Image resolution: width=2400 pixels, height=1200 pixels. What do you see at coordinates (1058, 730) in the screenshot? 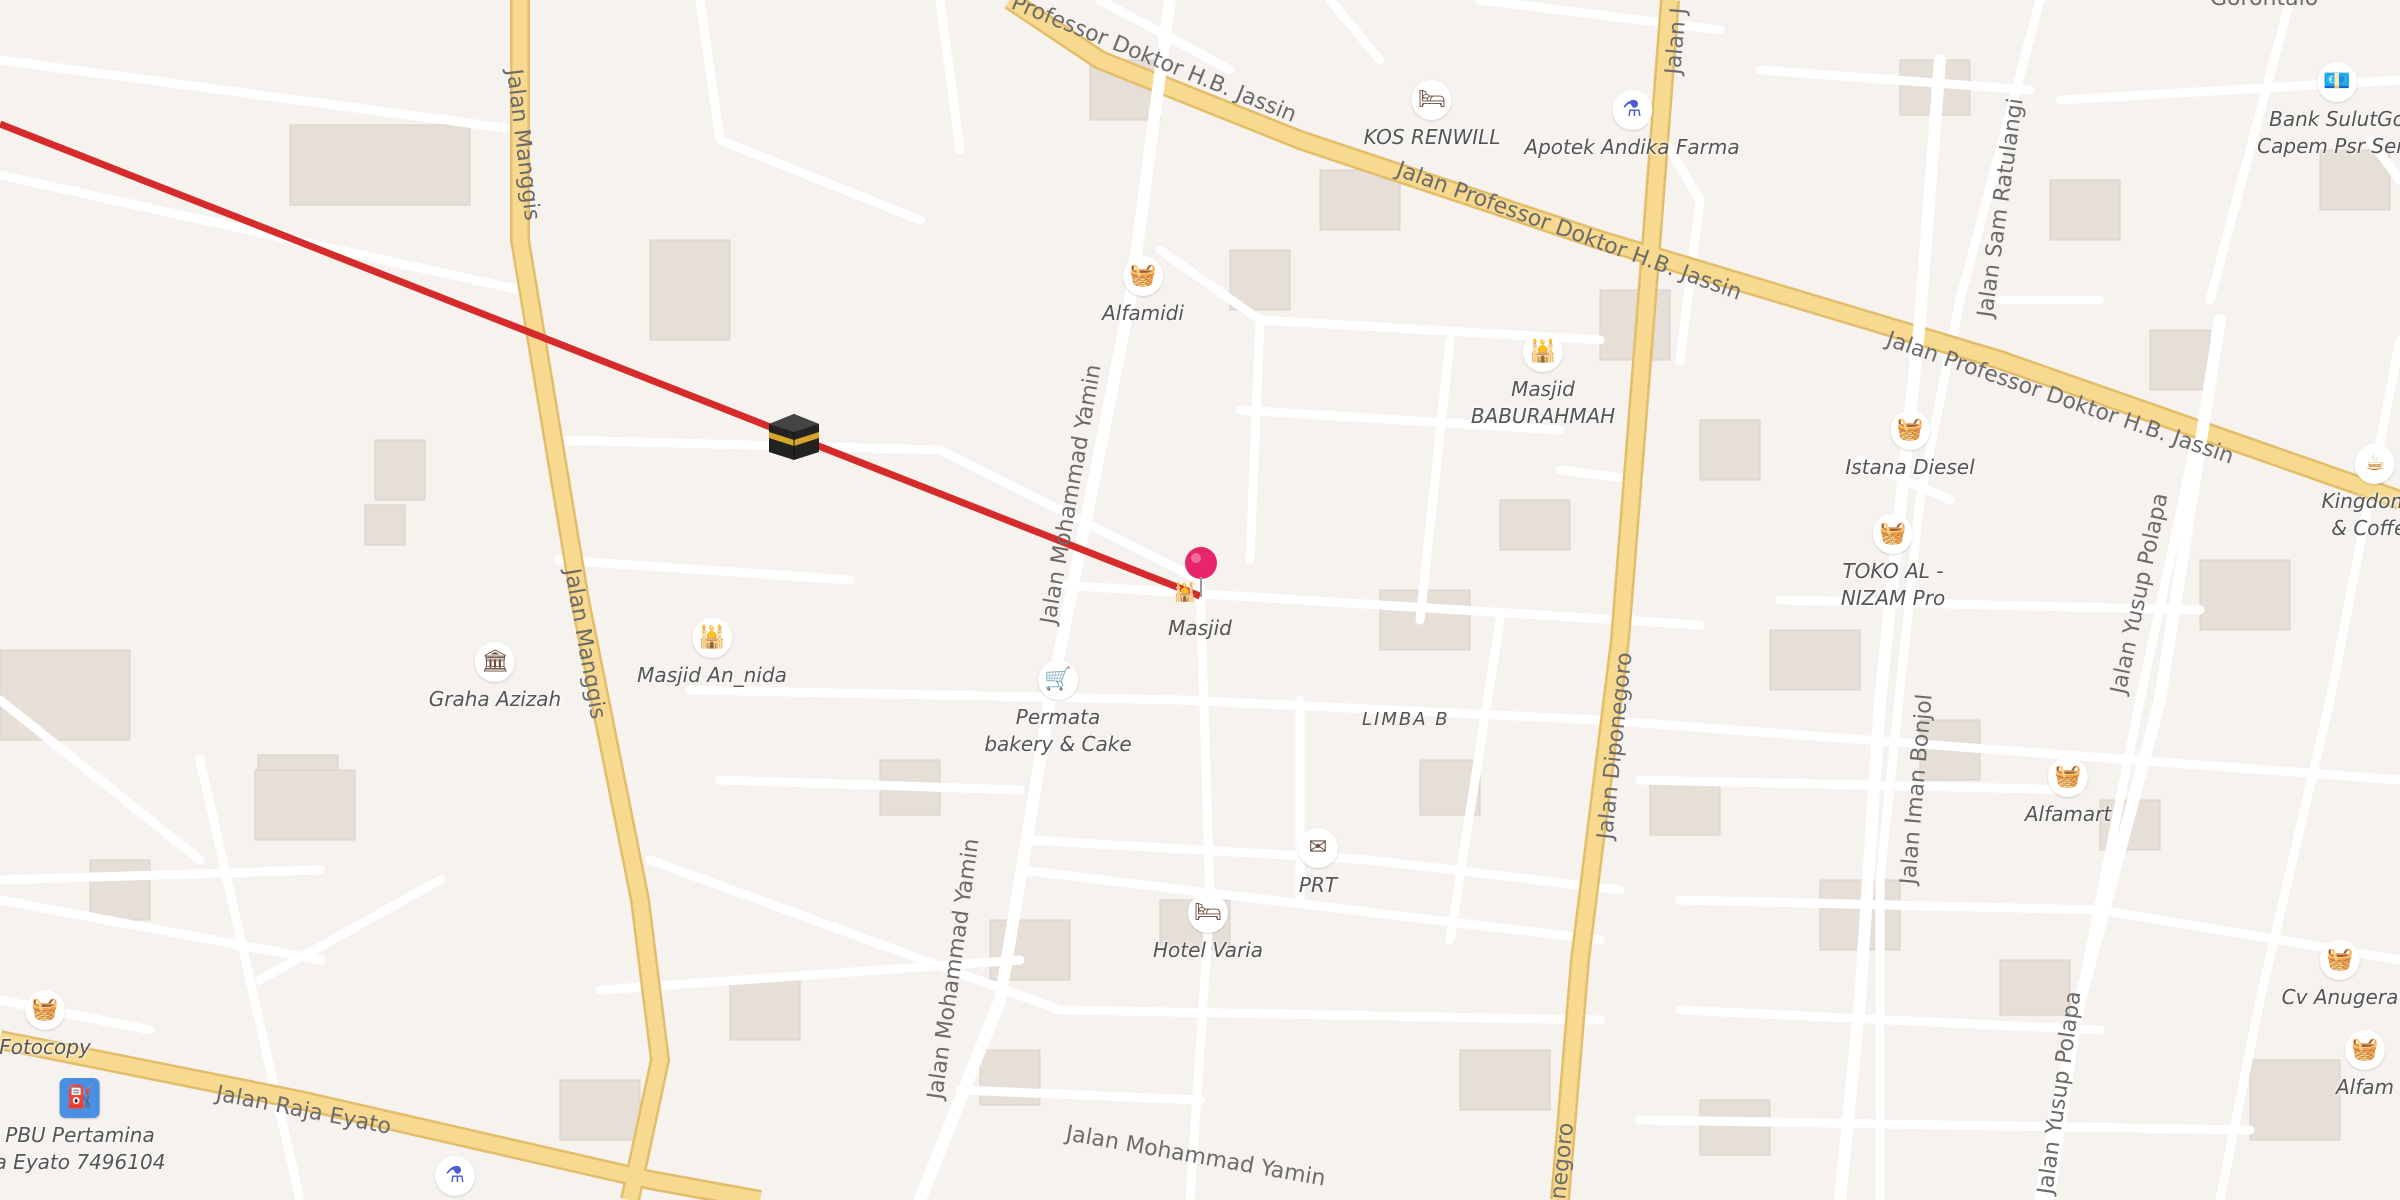
I see `poi-label: Permata bakery & Cake` at bounding box center [1058, 730].